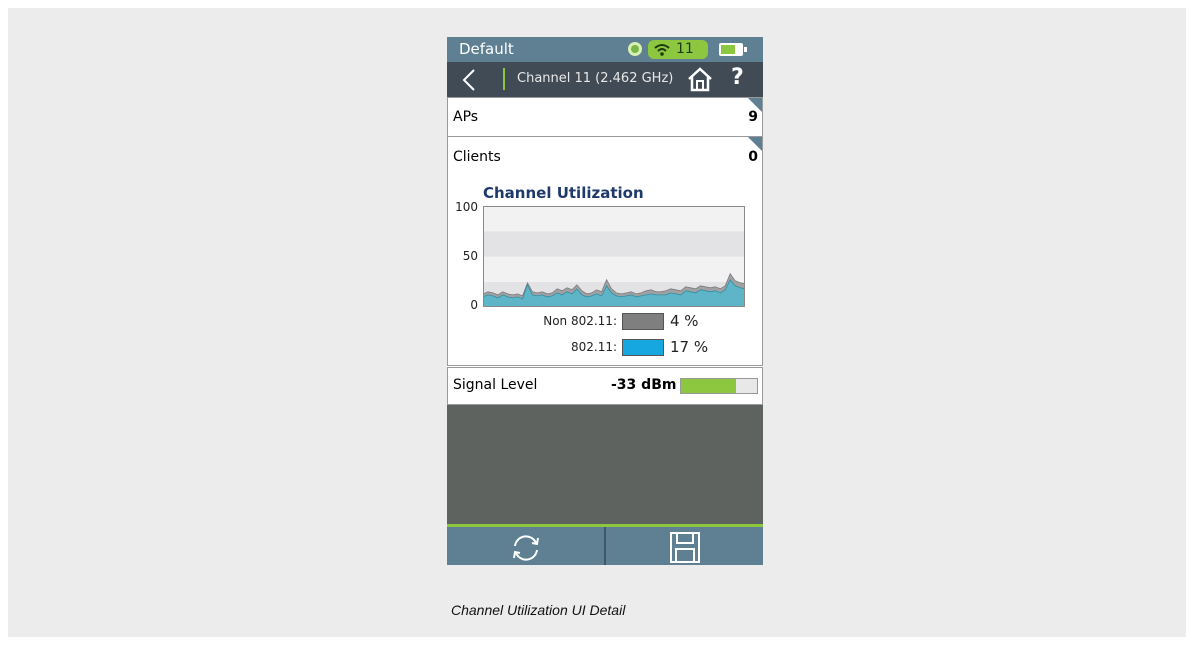 This screenshot has height=645, width=1194. I want to click on 80211-percent: 17 %, so click(689, 347).